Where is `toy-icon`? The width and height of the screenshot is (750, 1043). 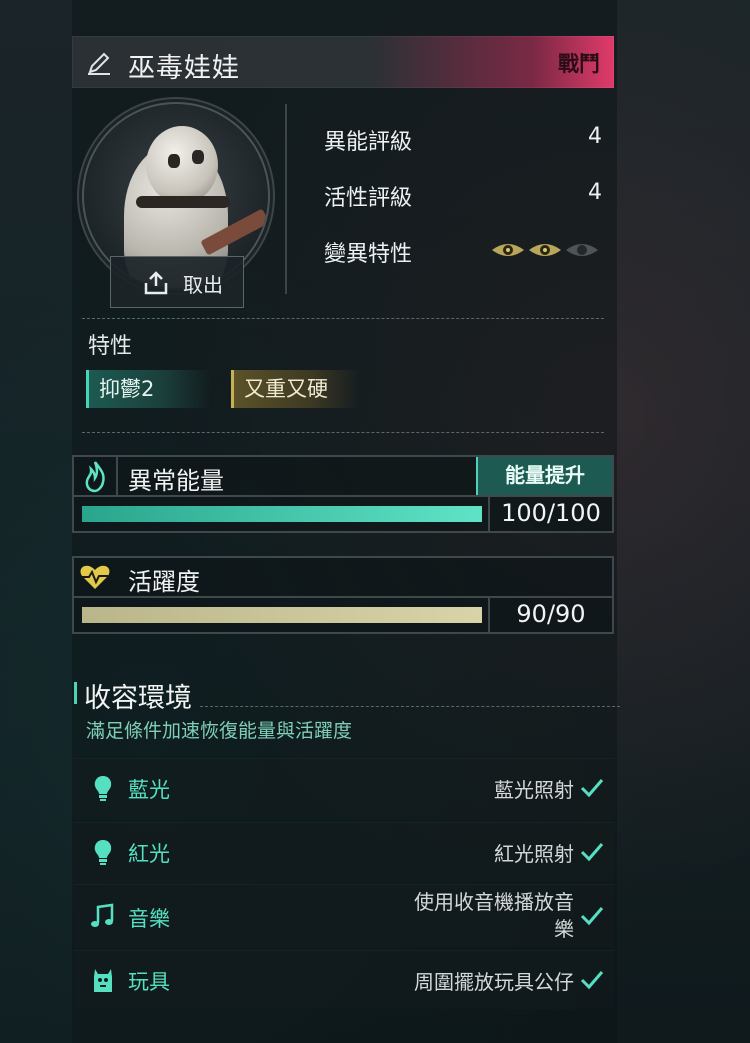 toy-icon is located at coordinates (103, 980).